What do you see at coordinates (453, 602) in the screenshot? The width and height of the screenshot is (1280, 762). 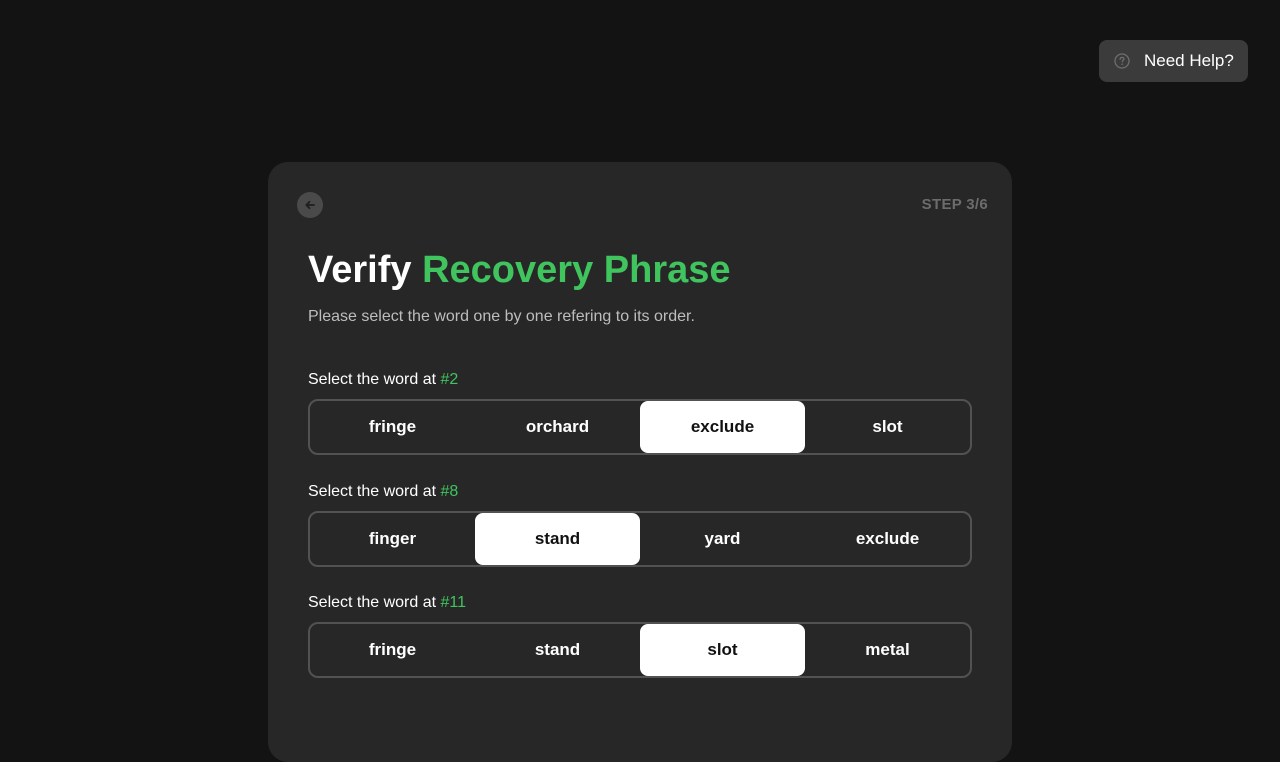 I see `word-position: #11` at bounding box center [453, 602].